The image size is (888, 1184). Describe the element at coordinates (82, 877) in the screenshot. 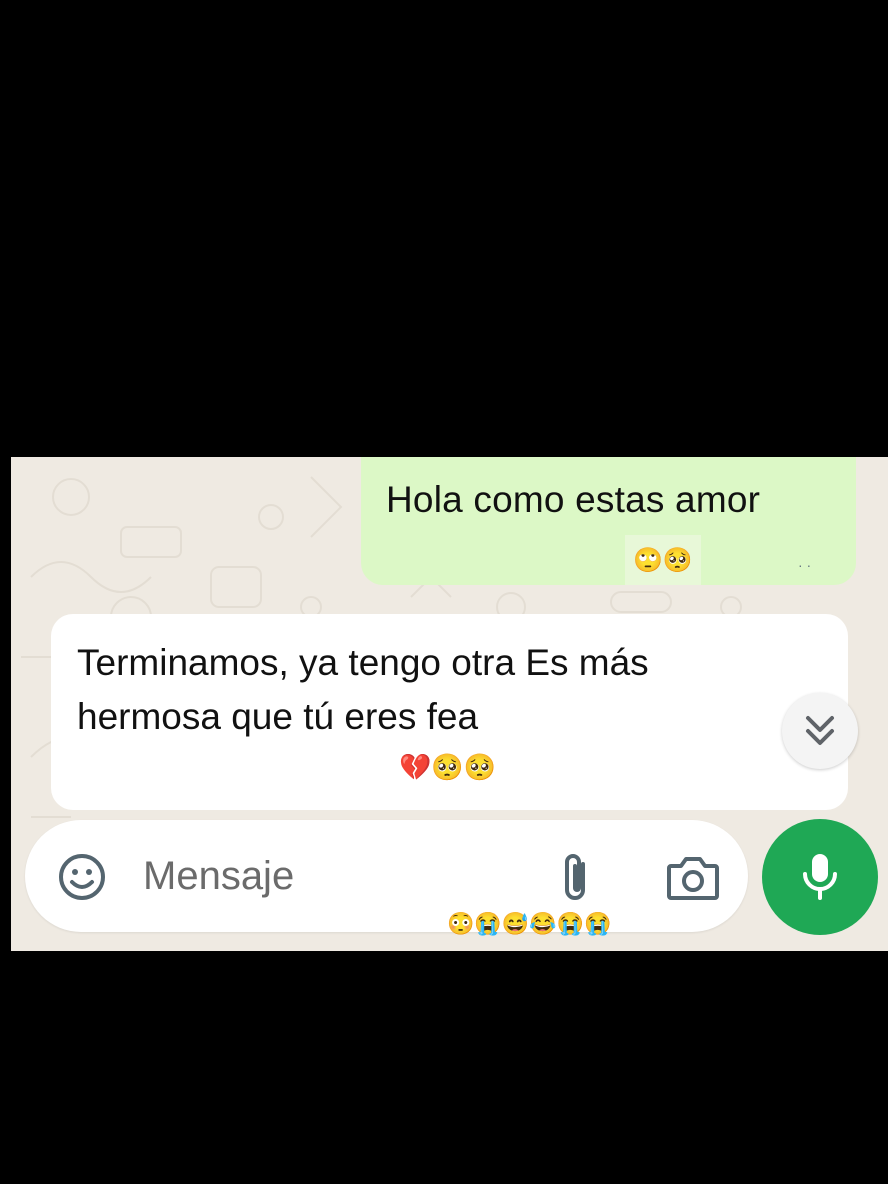

I see `smiley-icon` at that location.